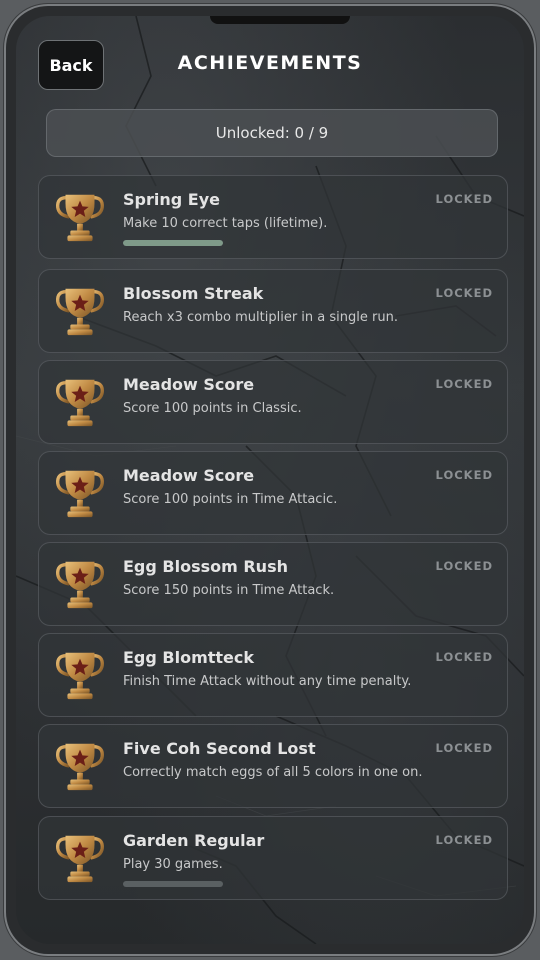 This screenshot has height=960, width=540. Describe the element at coordinates (230, 499) in the screenshot. I see `achievement-description: Score 100 points in Time Attacic.` at that location.